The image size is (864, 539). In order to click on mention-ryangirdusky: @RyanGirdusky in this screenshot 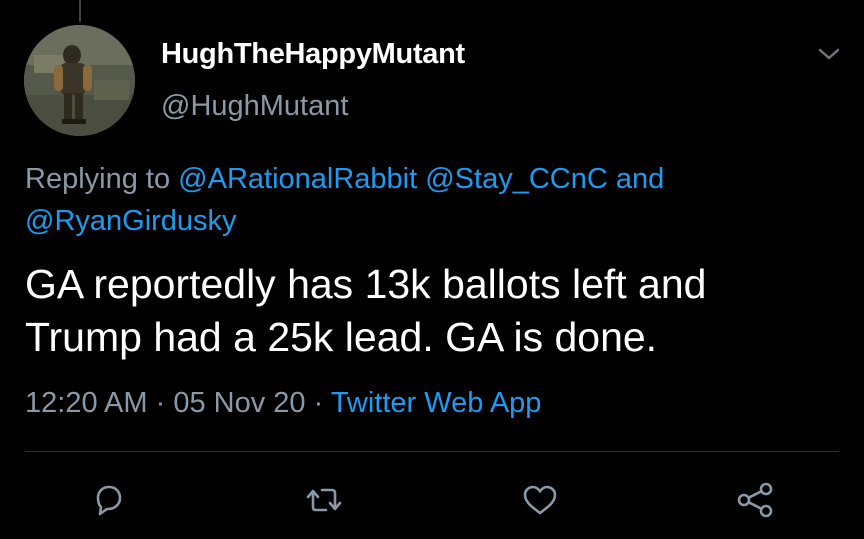, I will do `click(131, 221)`.